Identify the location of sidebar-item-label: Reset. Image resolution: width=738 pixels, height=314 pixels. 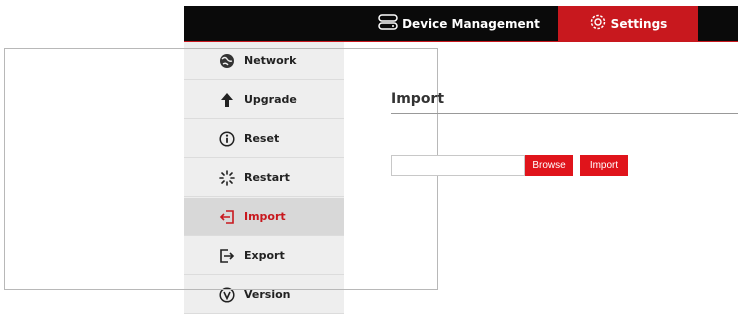
(262, 138).